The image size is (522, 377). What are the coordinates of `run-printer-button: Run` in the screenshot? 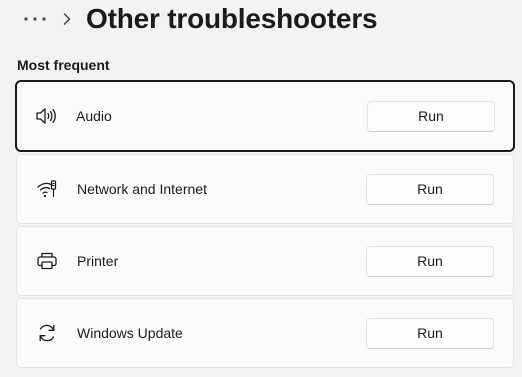 It's located at (430, 261).